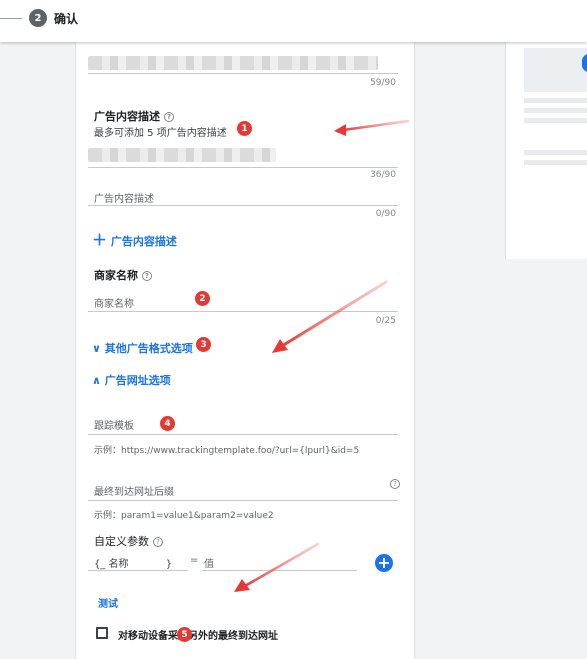  What do you see at coordinates (184, 634) in the screenshot?
I see `annotation-badge-5: 5` at bounding box center [184, 634].